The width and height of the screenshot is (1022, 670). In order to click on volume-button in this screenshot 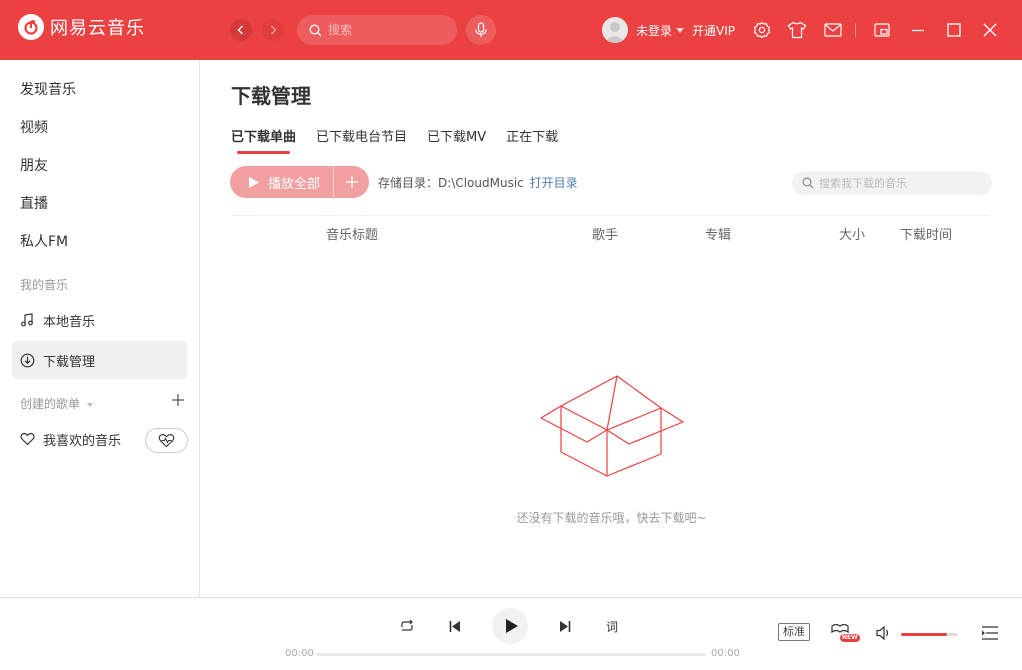, I will do `click(883, 633)`.